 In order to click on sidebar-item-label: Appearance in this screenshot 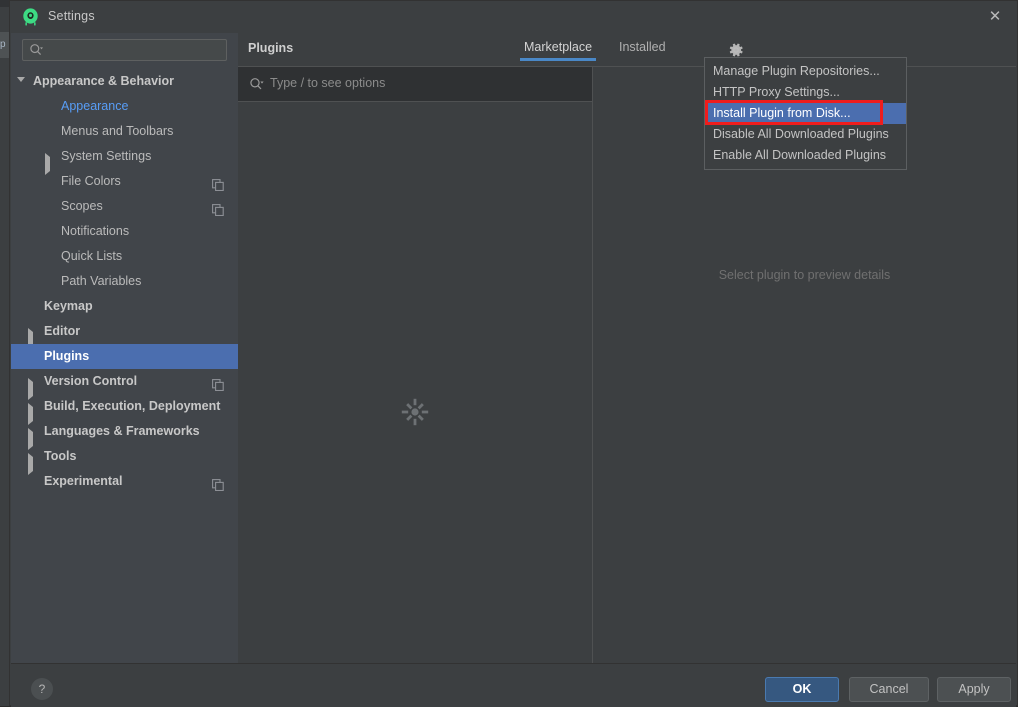, I will do `click(95, 106)`.